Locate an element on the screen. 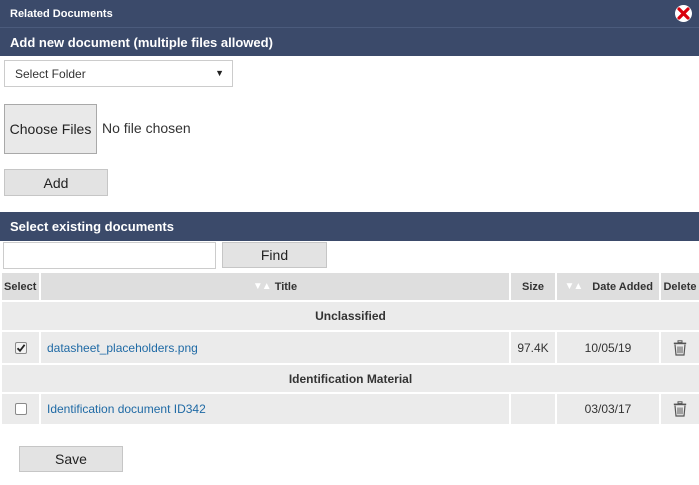 This screenshot has height=485, width=699. dialog-title: Related Documents is located at coordinates (61, 13).